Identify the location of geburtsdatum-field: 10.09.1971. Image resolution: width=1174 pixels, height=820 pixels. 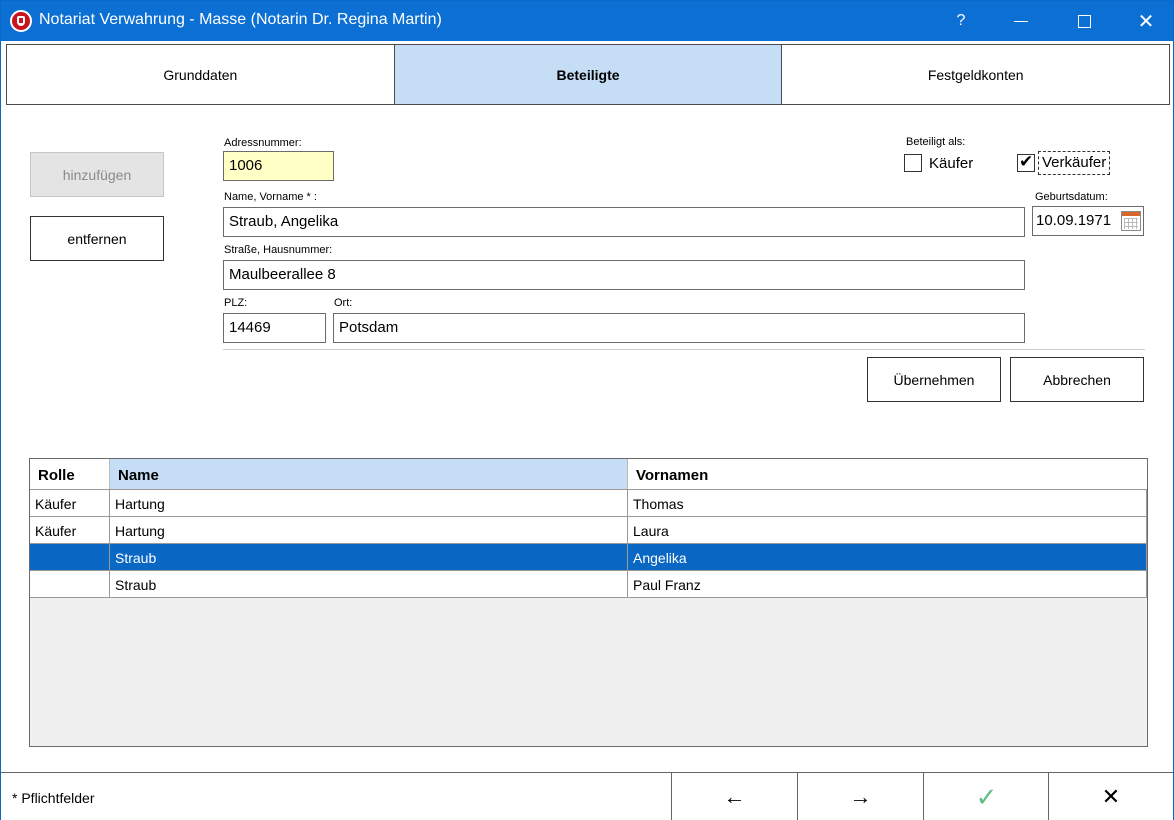
(1088, 221).